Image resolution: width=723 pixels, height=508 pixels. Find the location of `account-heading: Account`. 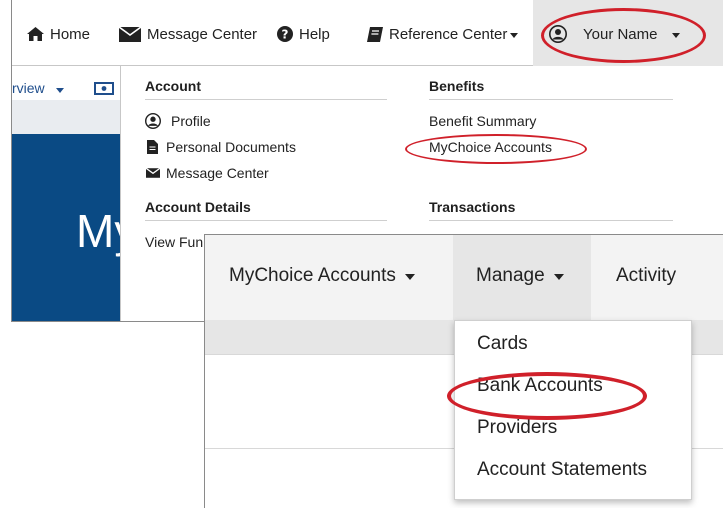

account-heading: Account is located at coordinates (173, 86).